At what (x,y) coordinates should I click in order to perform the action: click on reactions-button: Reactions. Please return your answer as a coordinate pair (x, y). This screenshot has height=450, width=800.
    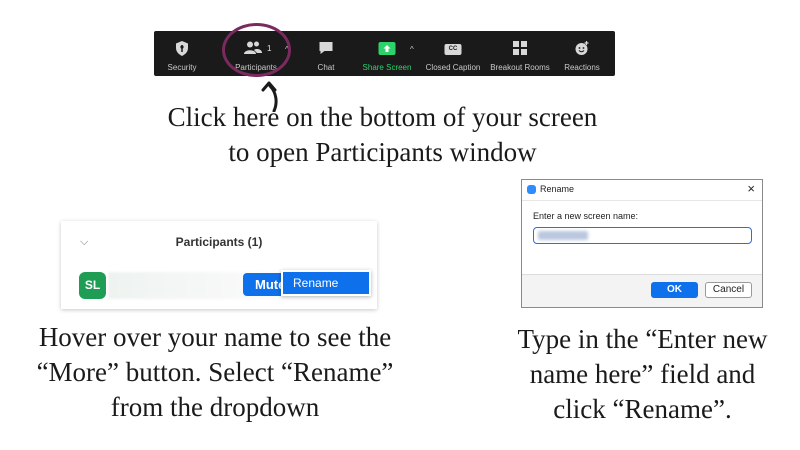
    Looking at the image, I should click on (582, 53).